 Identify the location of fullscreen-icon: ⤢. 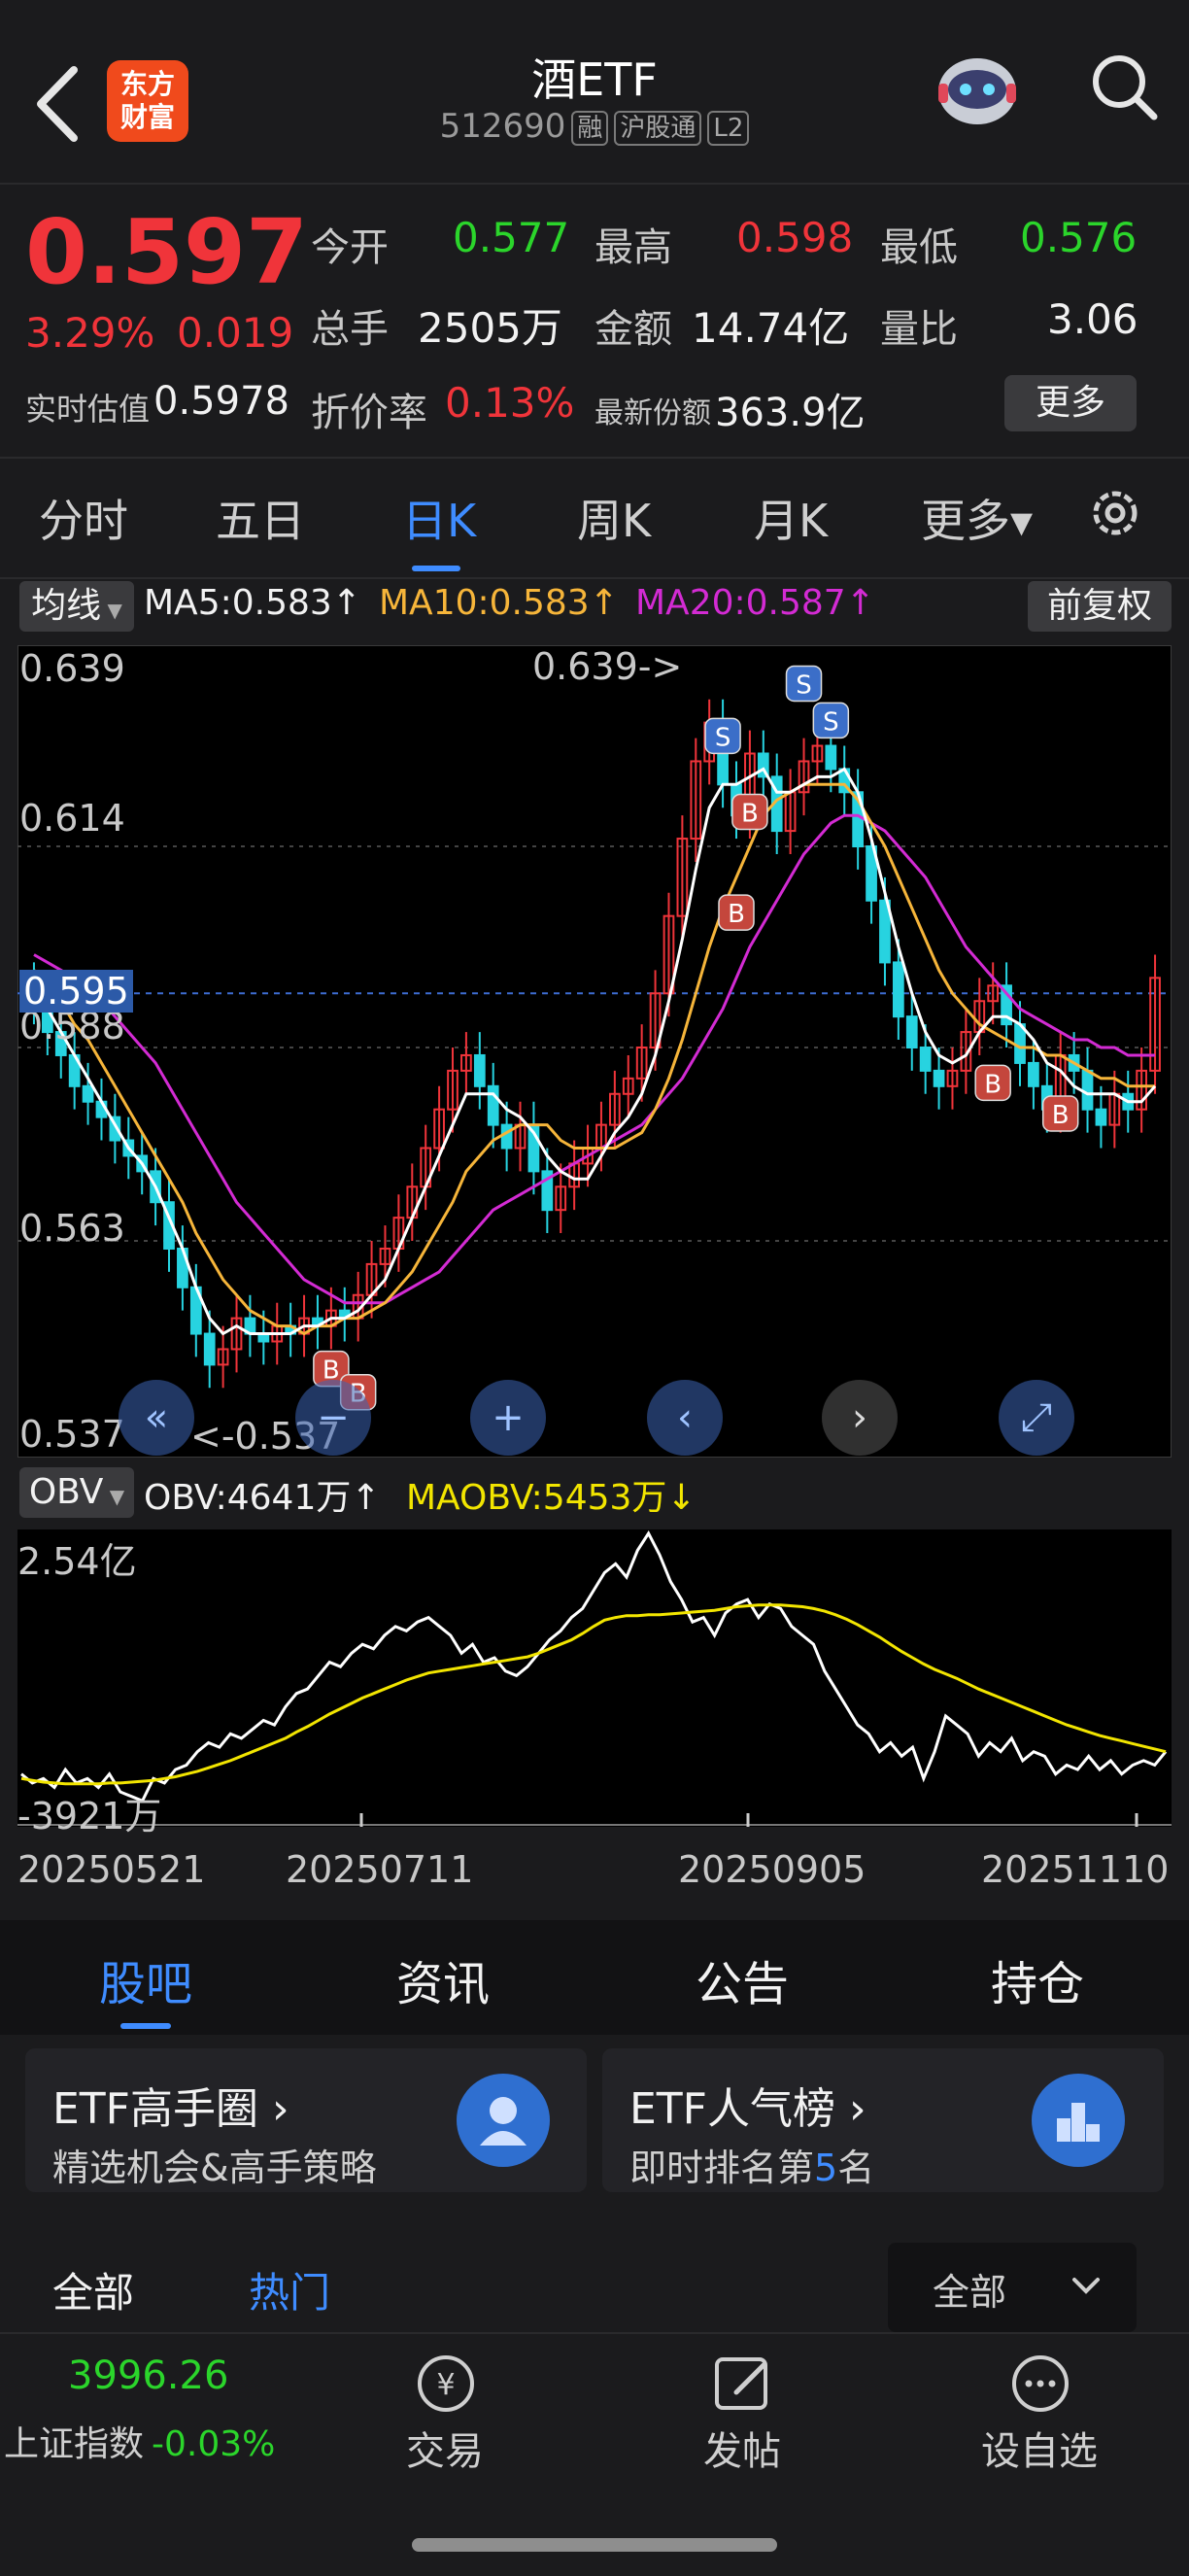
(1036, 1418).